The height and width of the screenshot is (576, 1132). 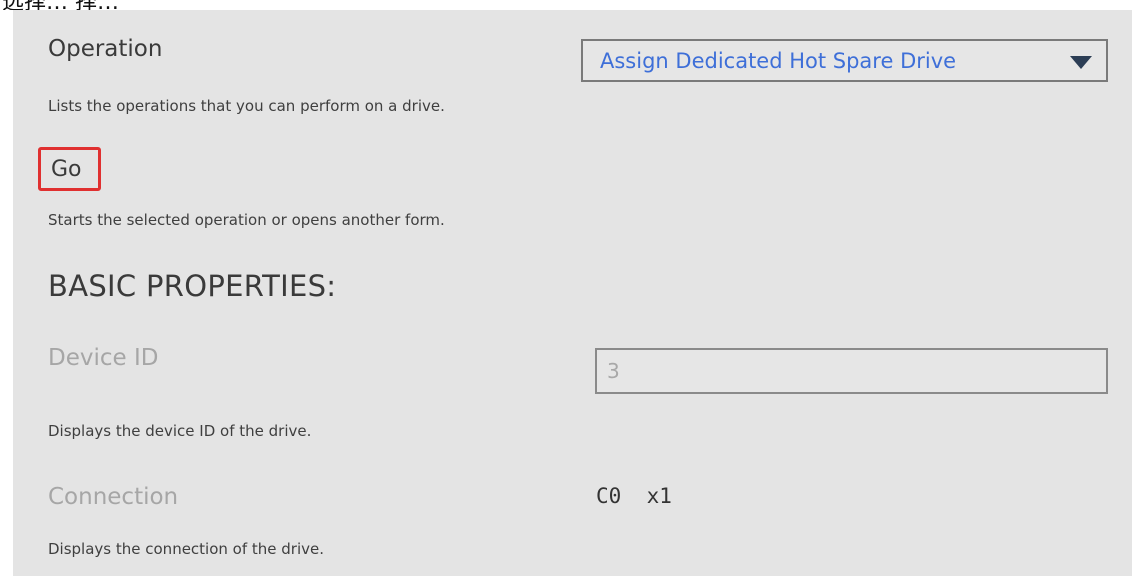 What do you see at coordinates (634, 496) in the screenshot?
I see `connection-value: C0 x1` at bounding box center [634, 496].